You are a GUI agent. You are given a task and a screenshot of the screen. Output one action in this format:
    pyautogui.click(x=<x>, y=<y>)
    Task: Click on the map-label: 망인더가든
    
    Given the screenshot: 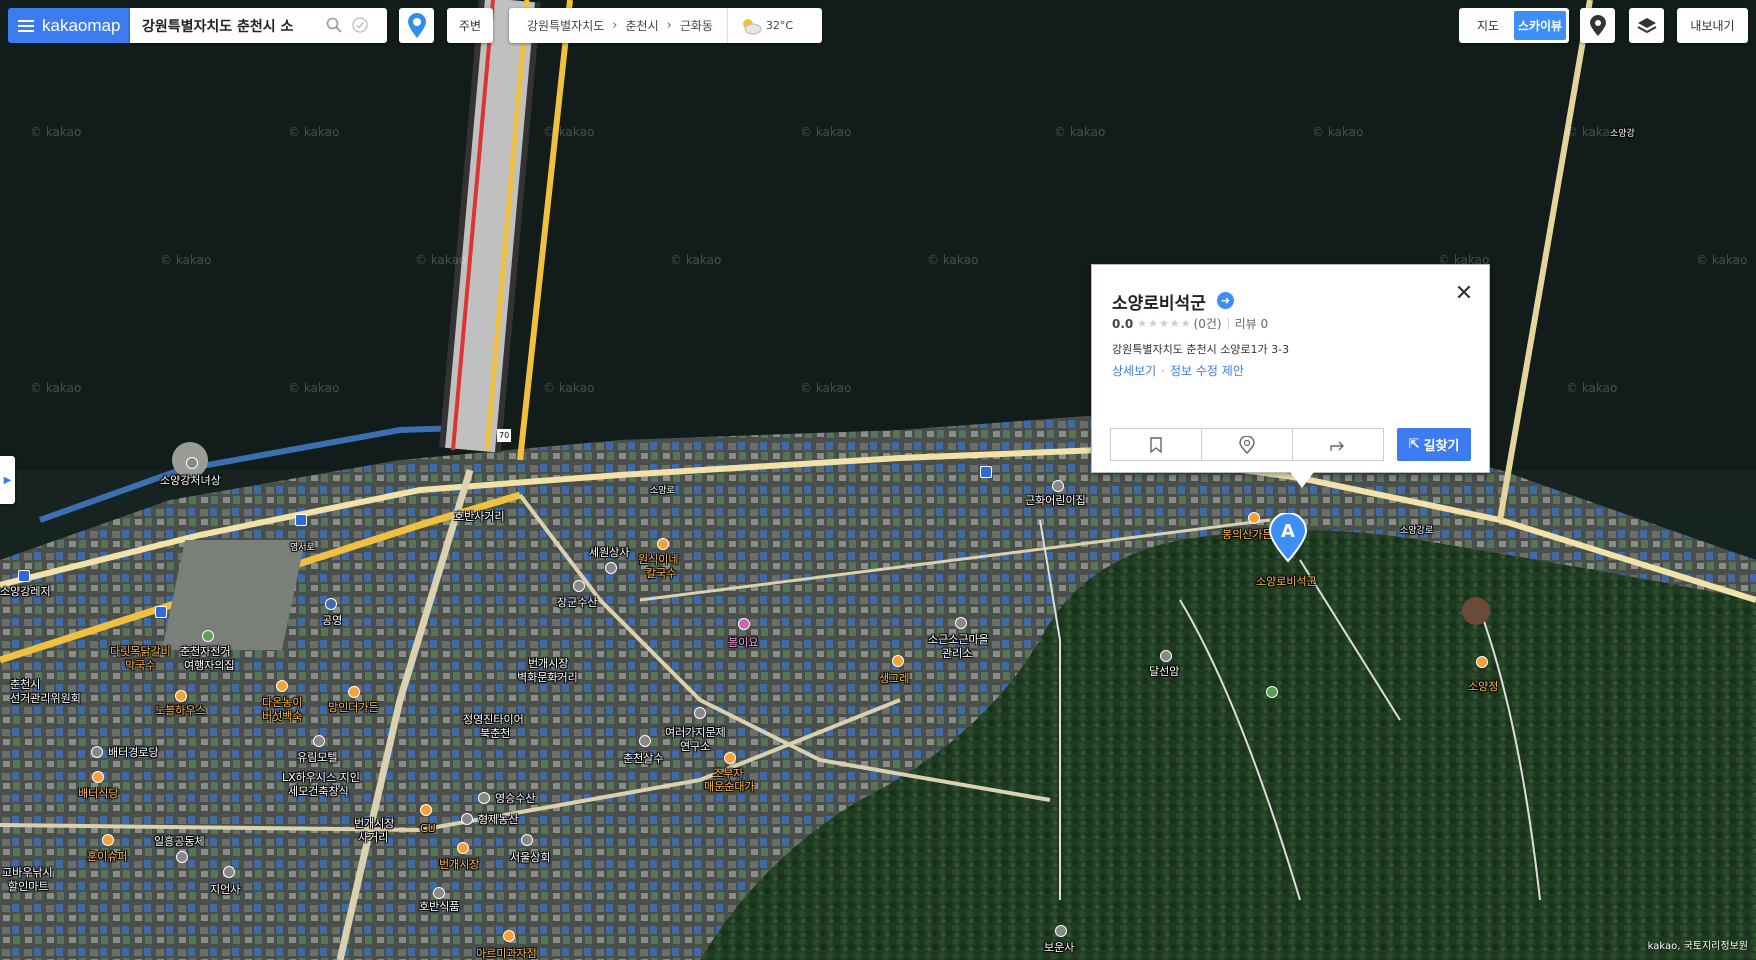 What is the action you would take?
    pyautogui.click(x=353, y=707)
    